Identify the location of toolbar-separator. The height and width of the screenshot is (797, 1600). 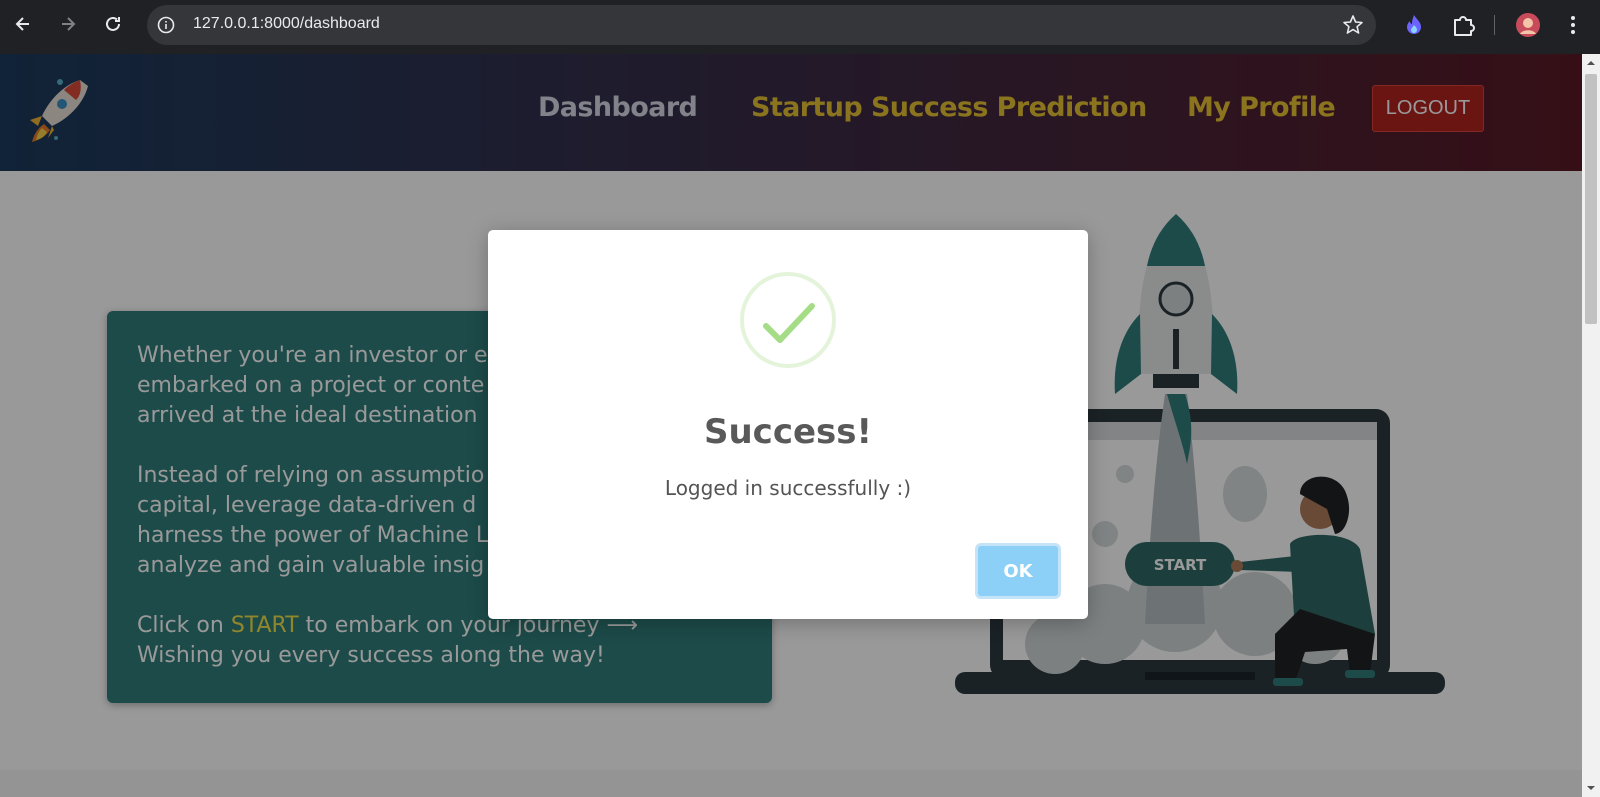
(1494, 25).